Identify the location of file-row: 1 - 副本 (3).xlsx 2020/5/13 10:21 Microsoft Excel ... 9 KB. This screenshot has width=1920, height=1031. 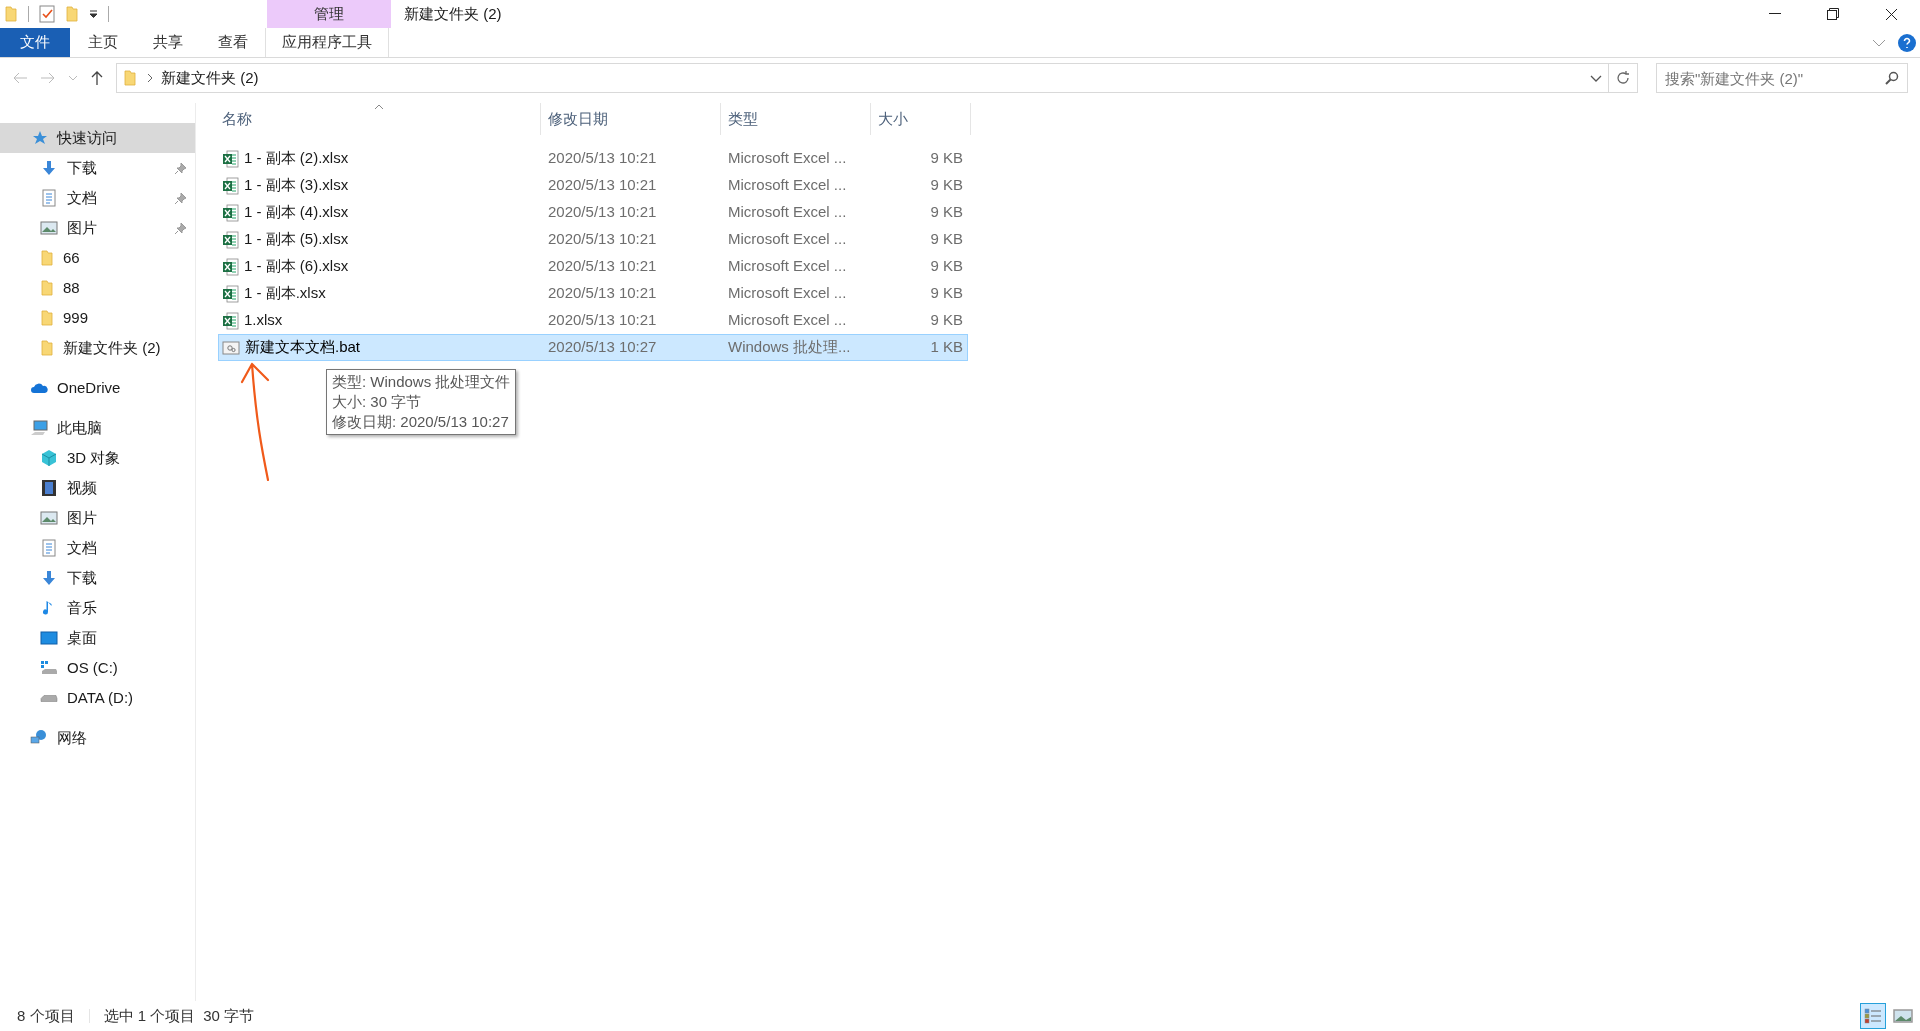
(593, 185).